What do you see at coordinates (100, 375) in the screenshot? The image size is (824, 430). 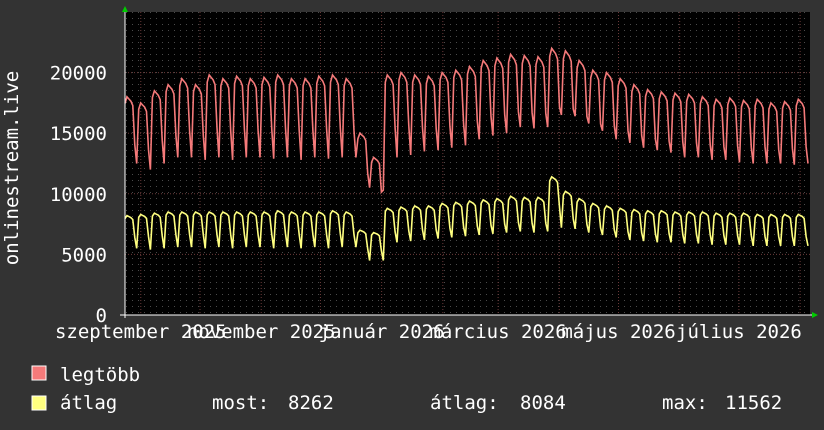 I see `legend-label-legtobb: legtöbb` at bounding box center [100, 375].